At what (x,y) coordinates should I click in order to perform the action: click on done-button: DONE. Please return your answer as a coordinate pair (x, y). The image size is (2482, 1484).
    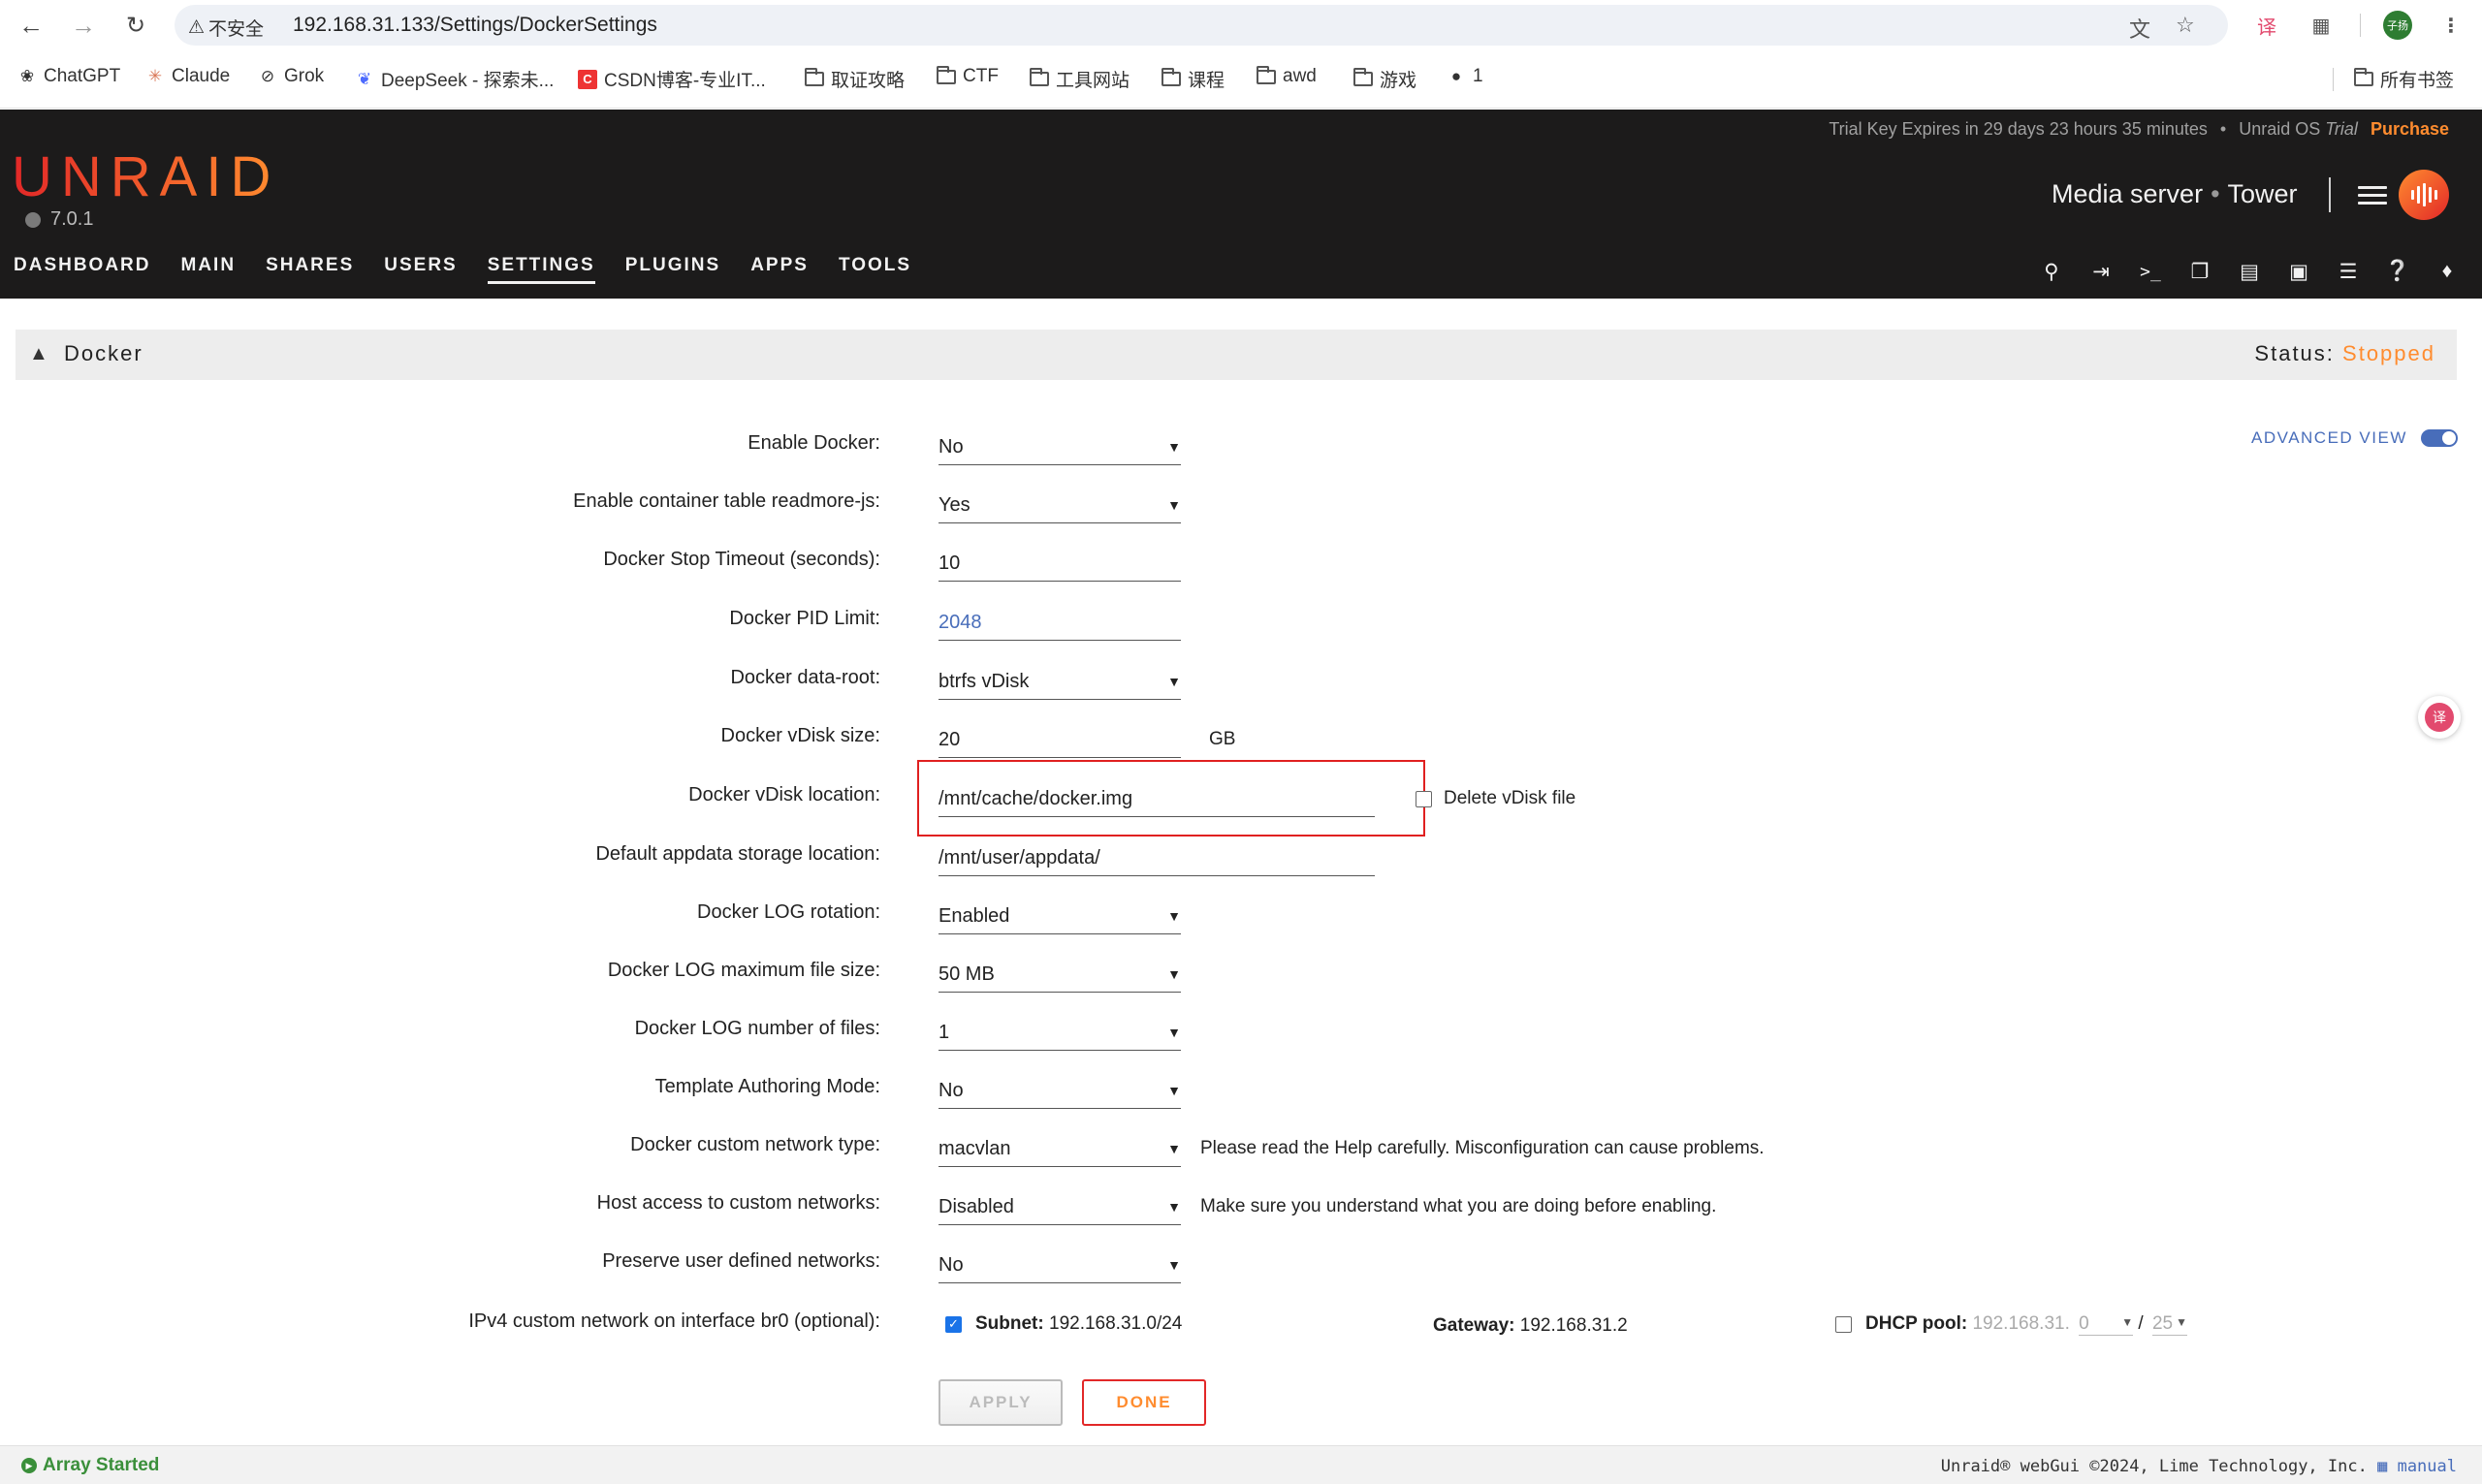
    Looking at the image, I should click on (1144, 1402).